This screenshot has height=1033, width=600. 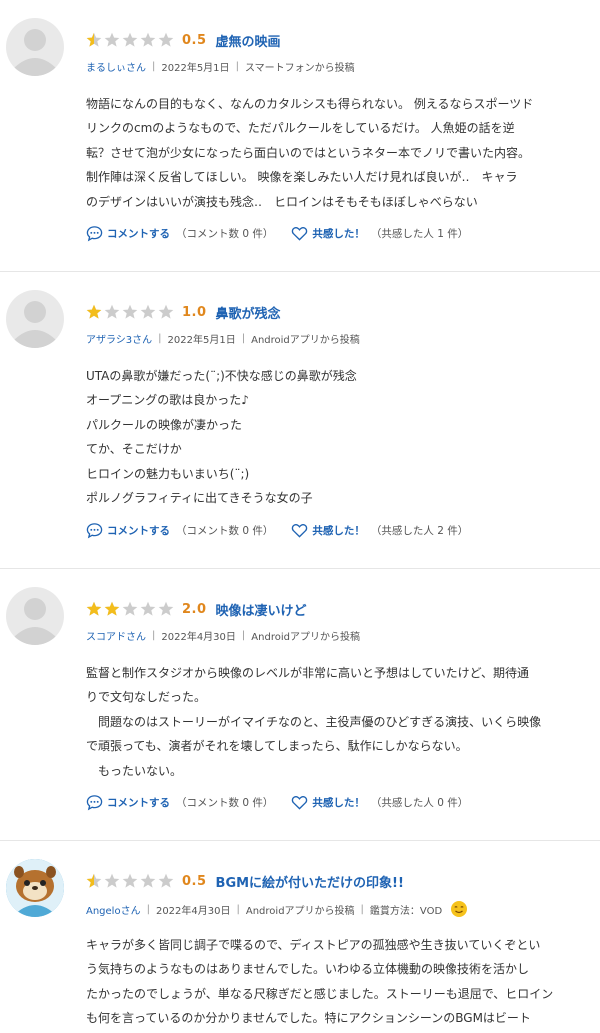 I want to click on review-header: 2.0 映像は凄いけど, so click(x=196, y=609).